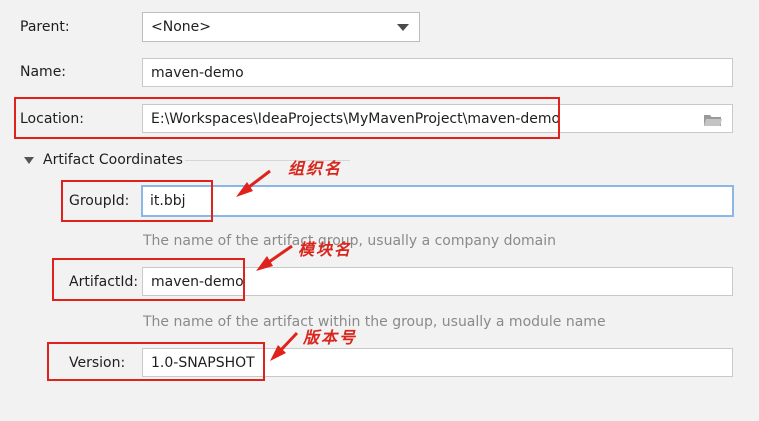 This screenshot has width=759, height=421. What do you see at coordinates (274, 257) in the screenshot?
I see `artifactid-arrow` at bounding box center [274, 257].